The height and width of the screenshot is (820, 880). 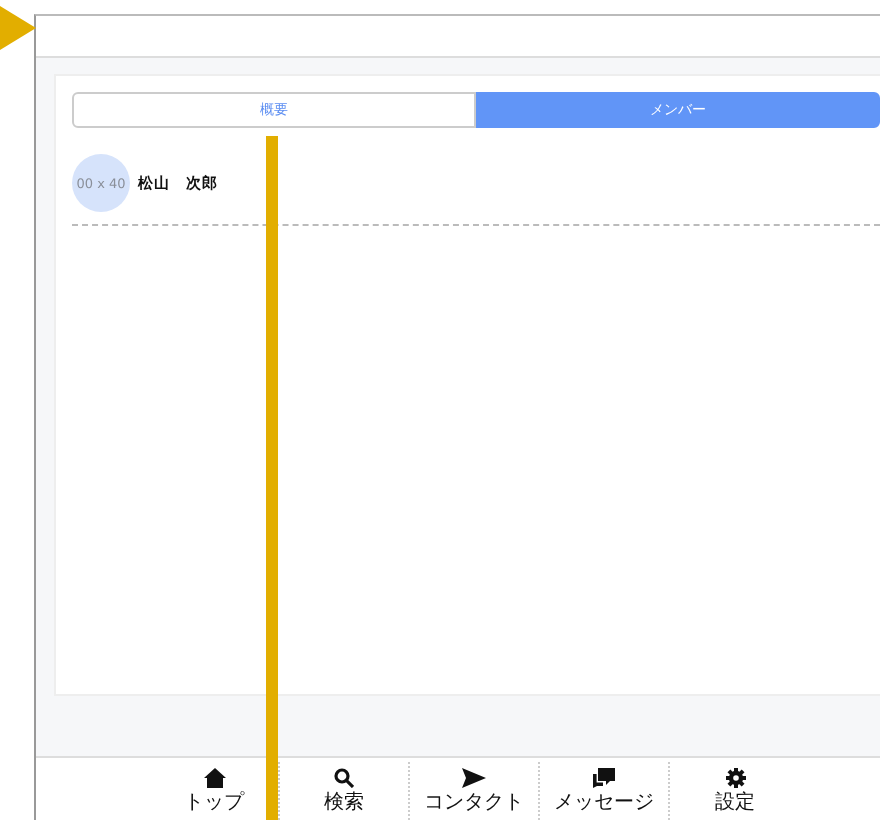 What do you see at coordinates (475, 791) in the screenshot?
I see `nav-item: コンタクト` at bounding box center [475, 791].